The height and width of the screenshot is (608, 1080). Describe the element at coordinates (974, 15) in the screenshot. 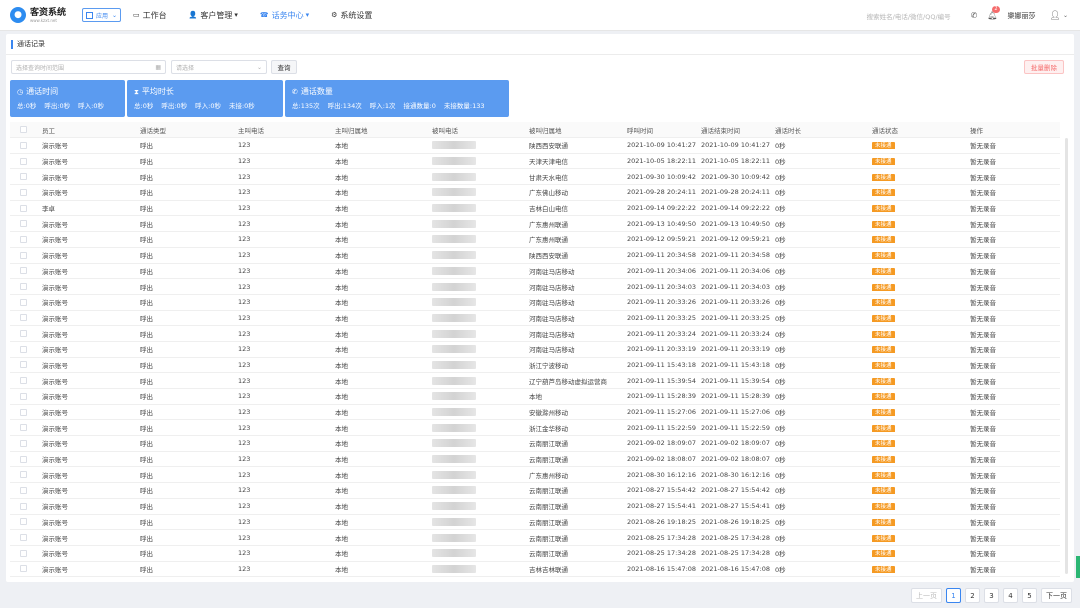

I see `phone-icon: ✆` at that location.